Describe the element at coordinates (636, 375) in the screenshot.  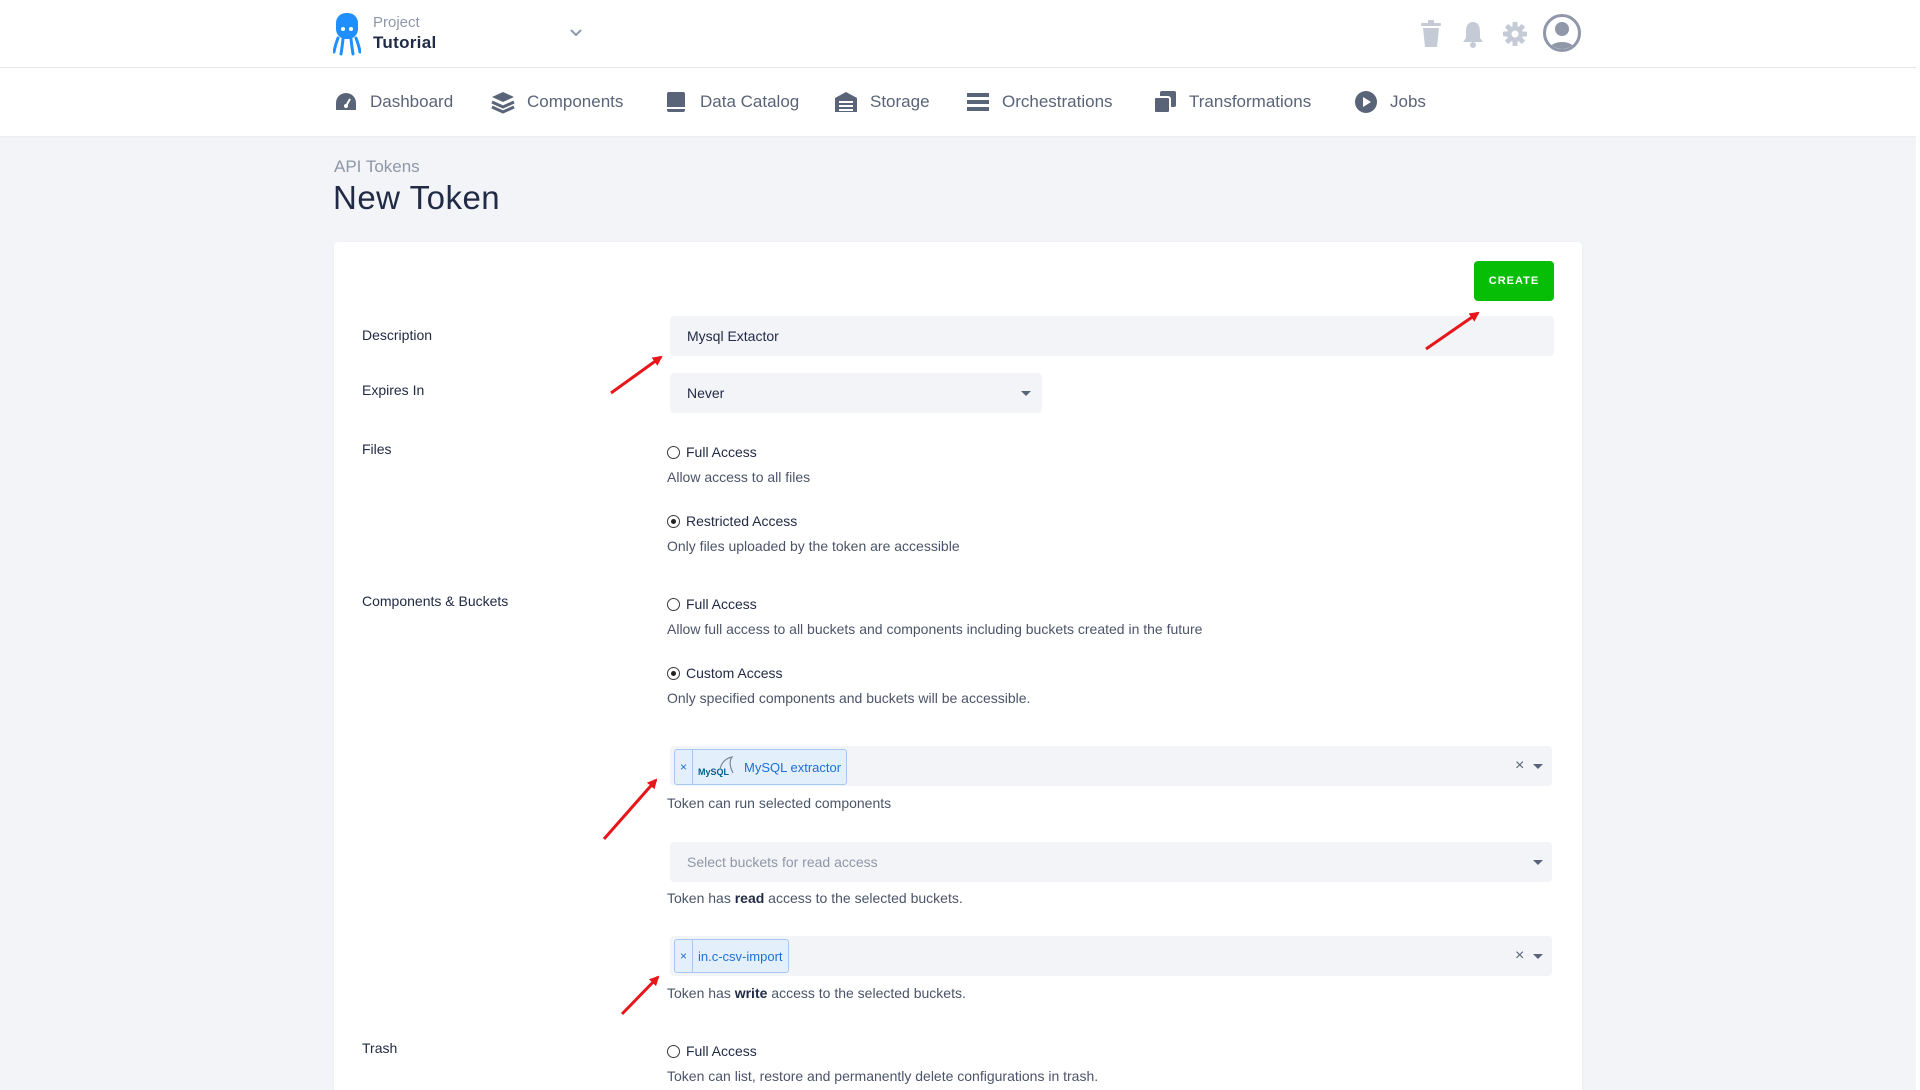
I see `annotation-arrow-description` at that location.